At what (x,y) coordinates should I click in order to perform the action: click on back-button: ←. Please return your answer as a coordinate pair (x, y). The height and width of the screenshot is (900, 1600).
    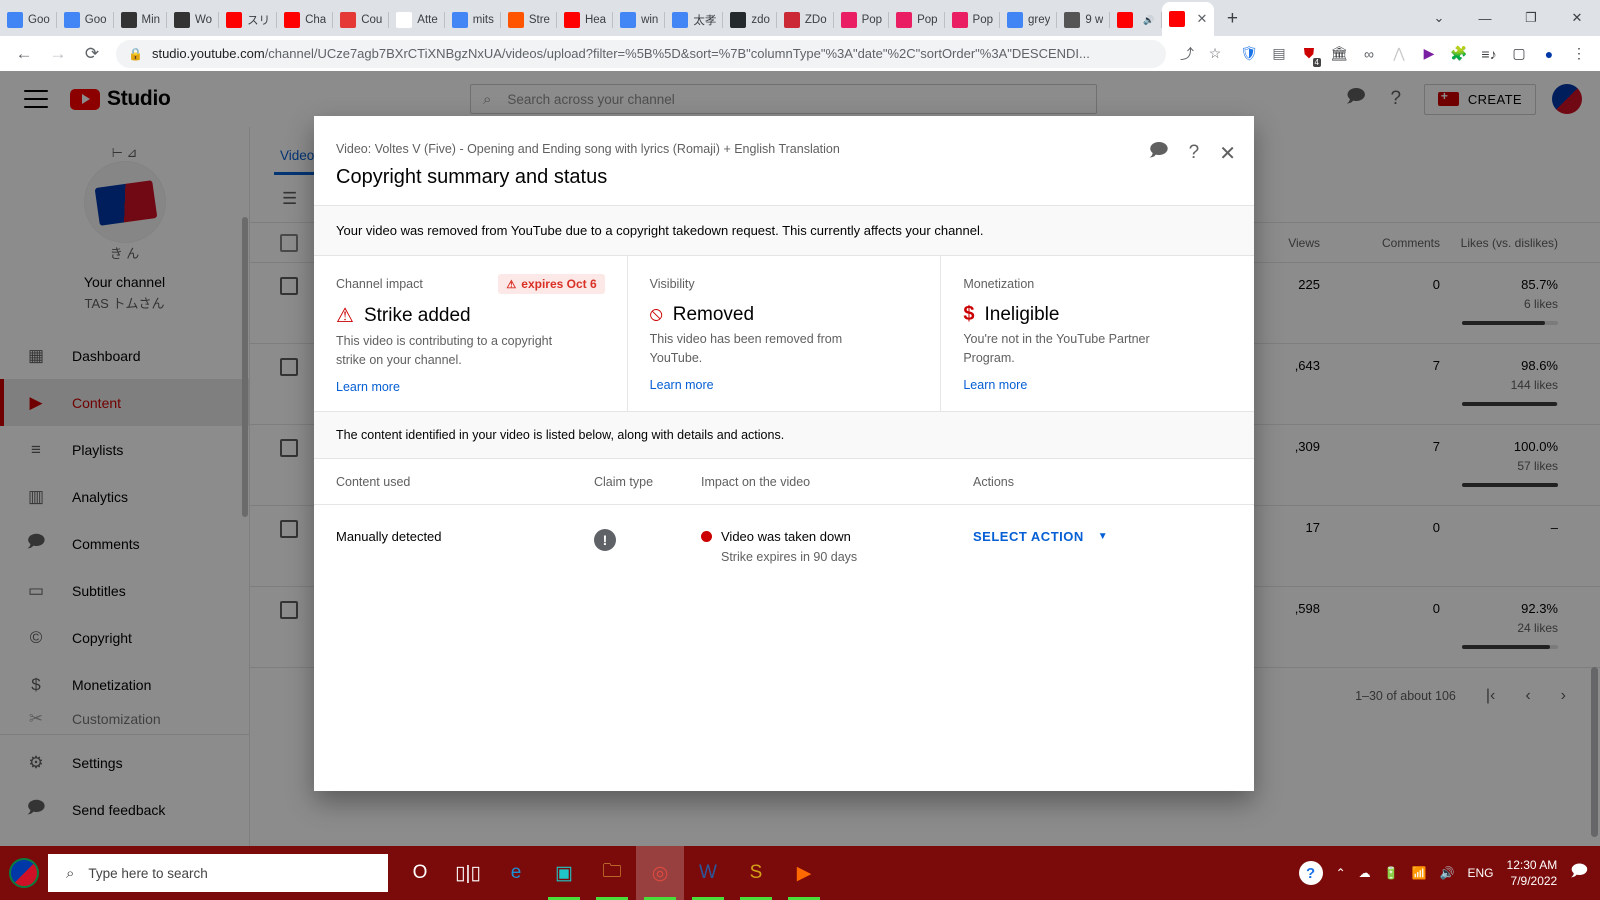
    Looking at the image, I should click on (24, 54).